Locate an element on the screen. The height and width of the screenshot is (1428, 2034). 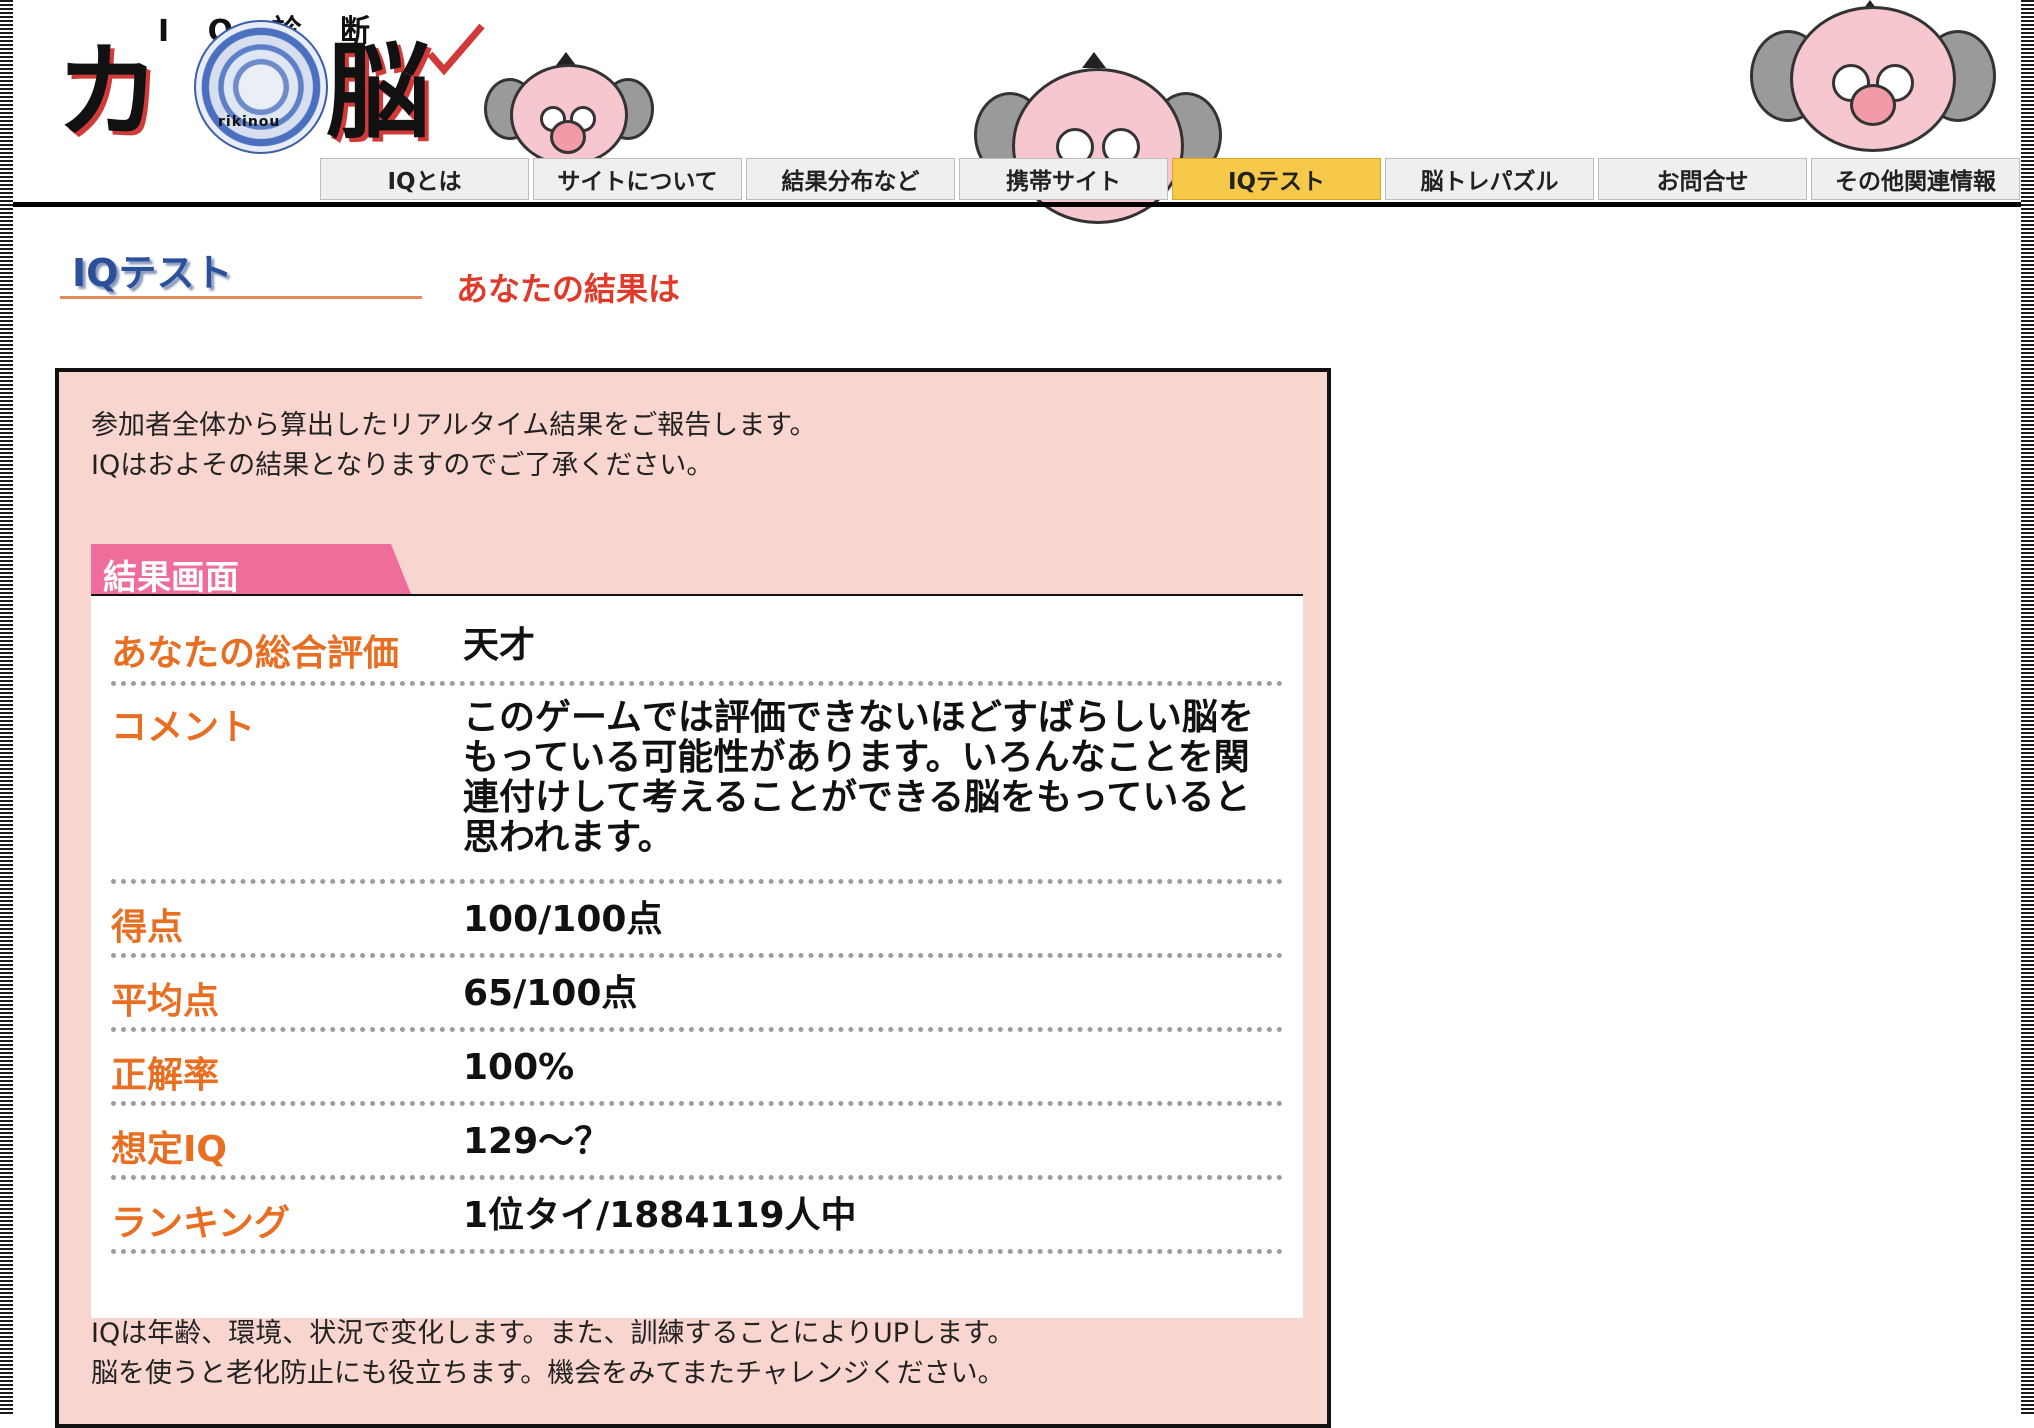
result-row-overall: あなたの総合評価 天才 is located at coordinates (697, 655).